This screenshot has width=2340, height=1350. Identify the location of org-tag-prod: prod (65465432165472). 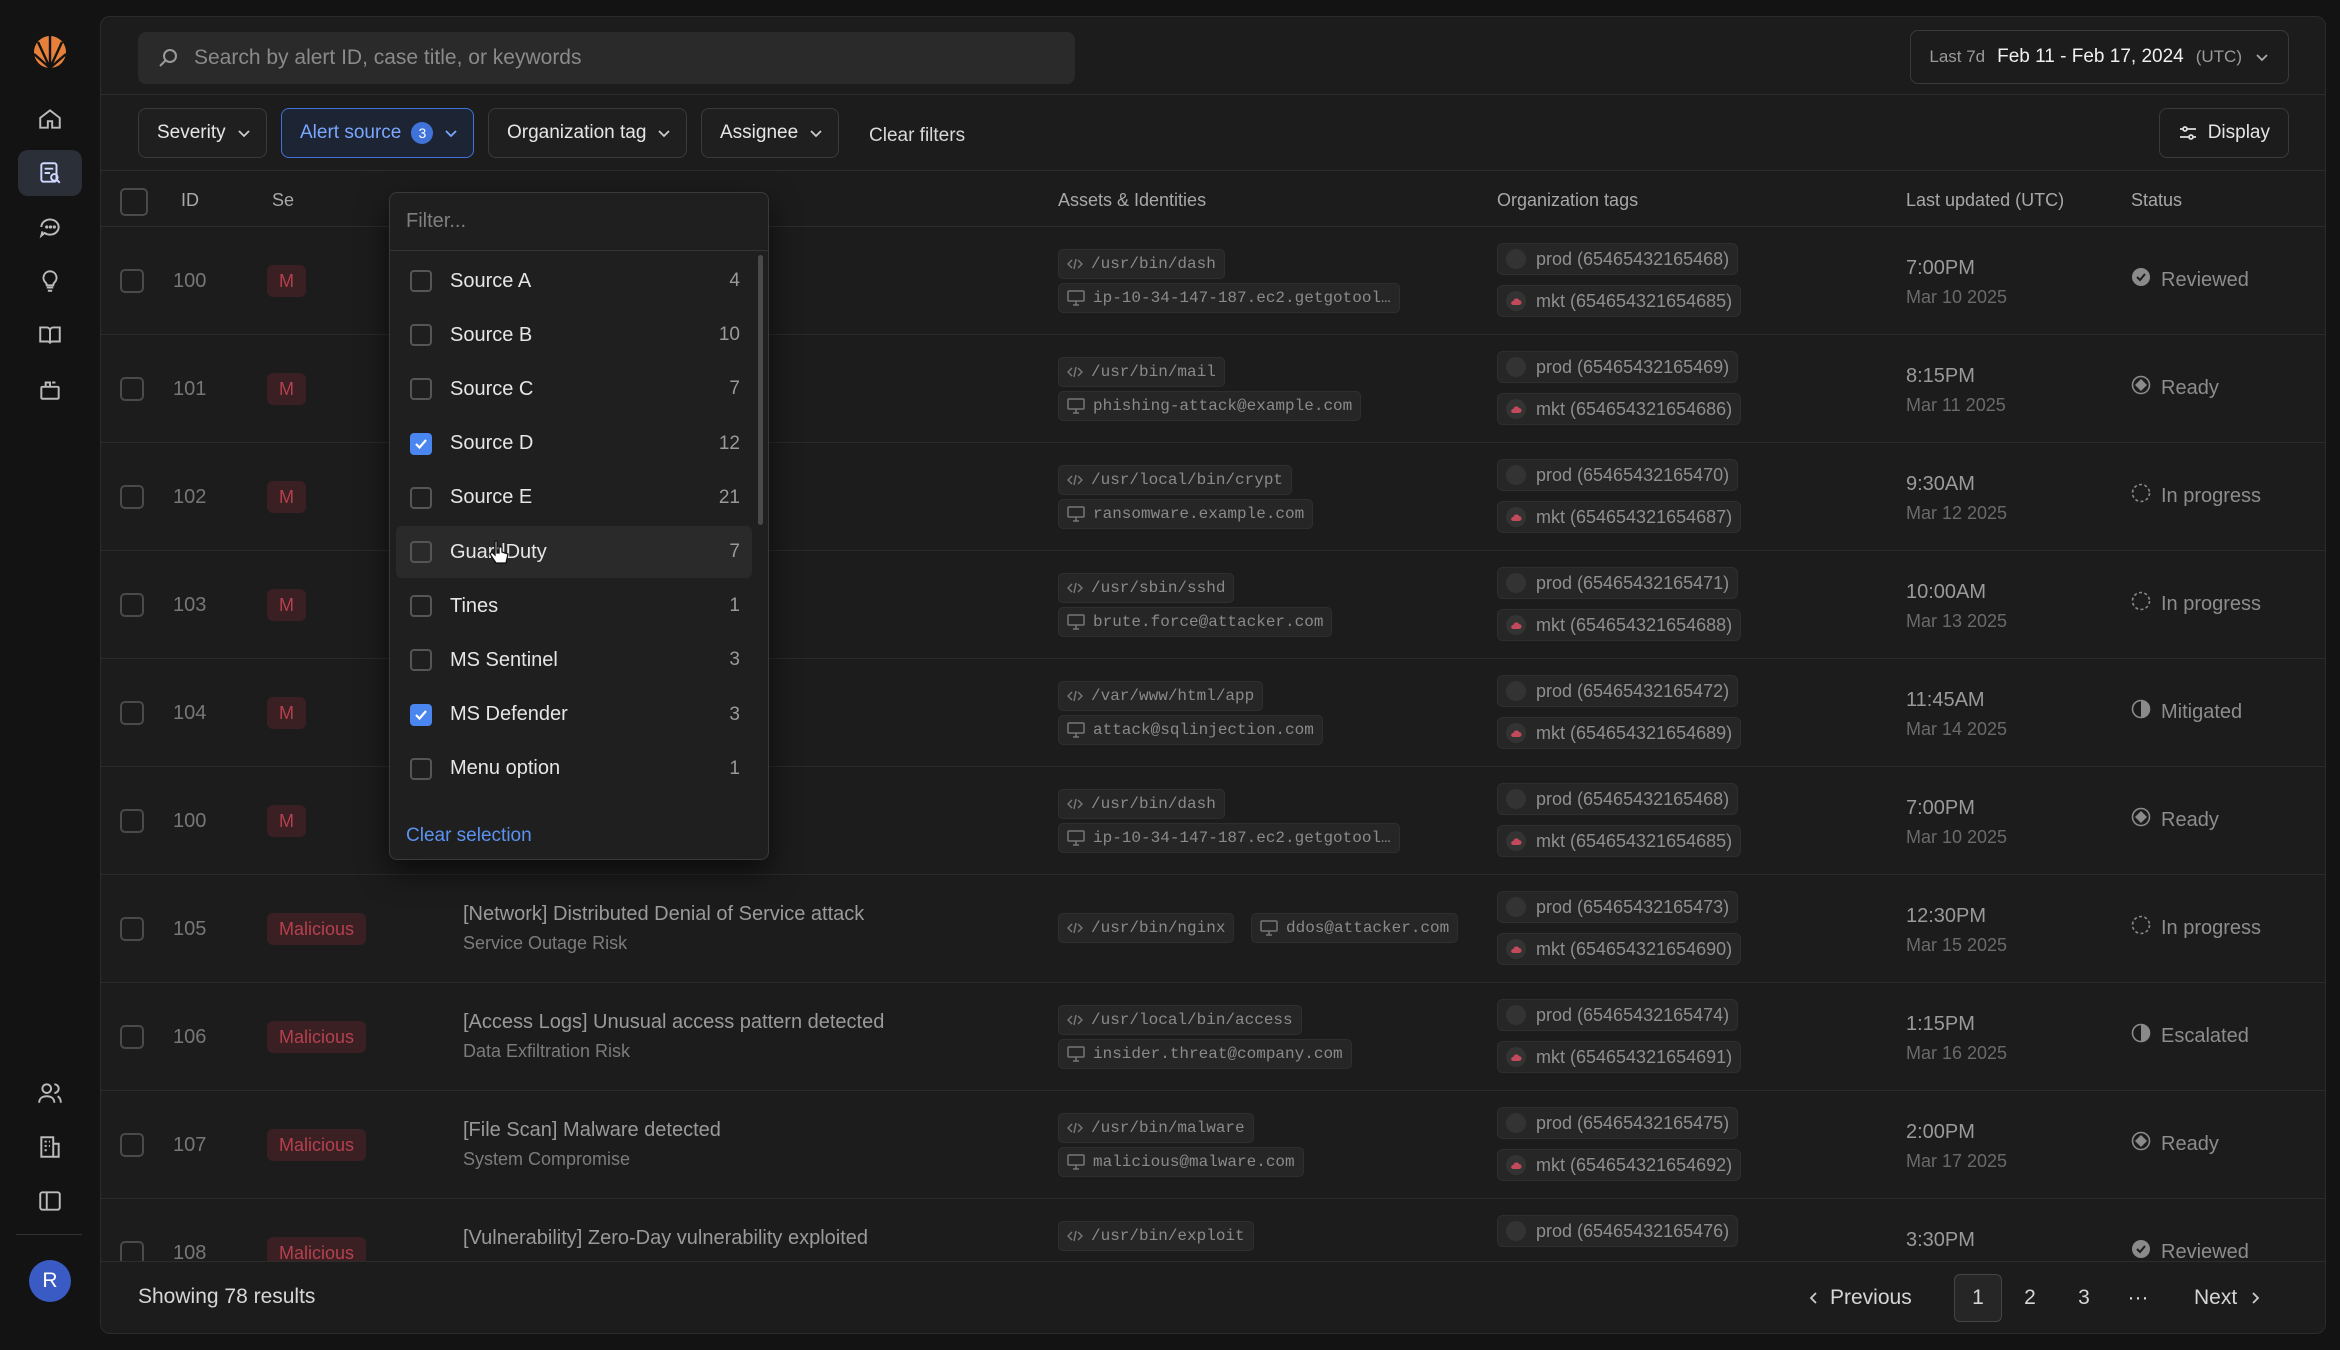
(1618, 691).